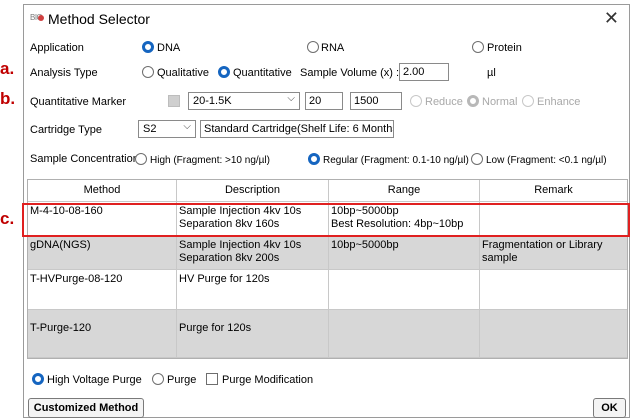 This screenshot has height=420, width=631. I want to click on description-line: Separation 8kv 200s, so click(229, 258).